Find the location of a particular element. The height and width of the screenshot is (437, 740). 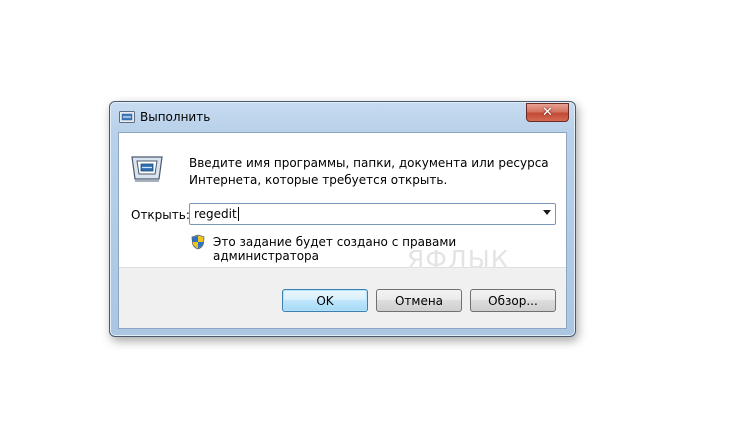

close-icon: ✕ is located at coordinates (547, 112).